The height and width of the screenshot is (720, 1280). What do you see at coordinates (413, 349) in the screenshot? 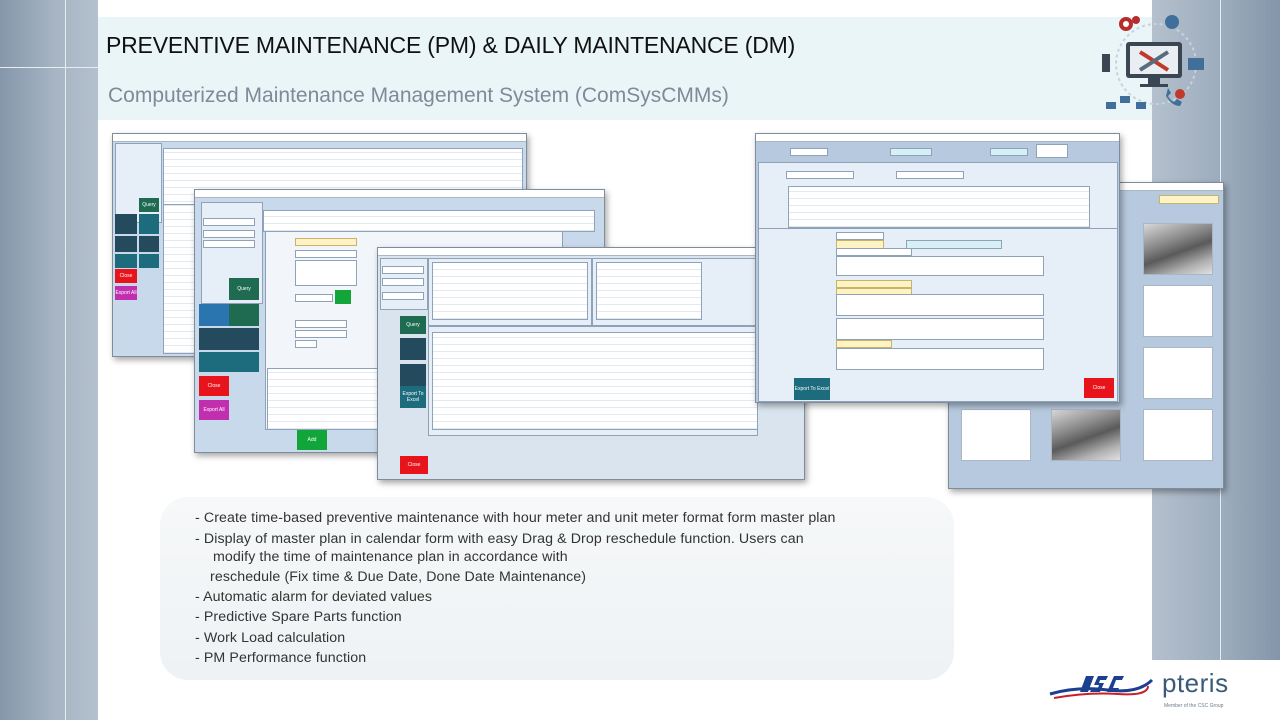
I see `dm-report-button` at bounding box center [413, 349].